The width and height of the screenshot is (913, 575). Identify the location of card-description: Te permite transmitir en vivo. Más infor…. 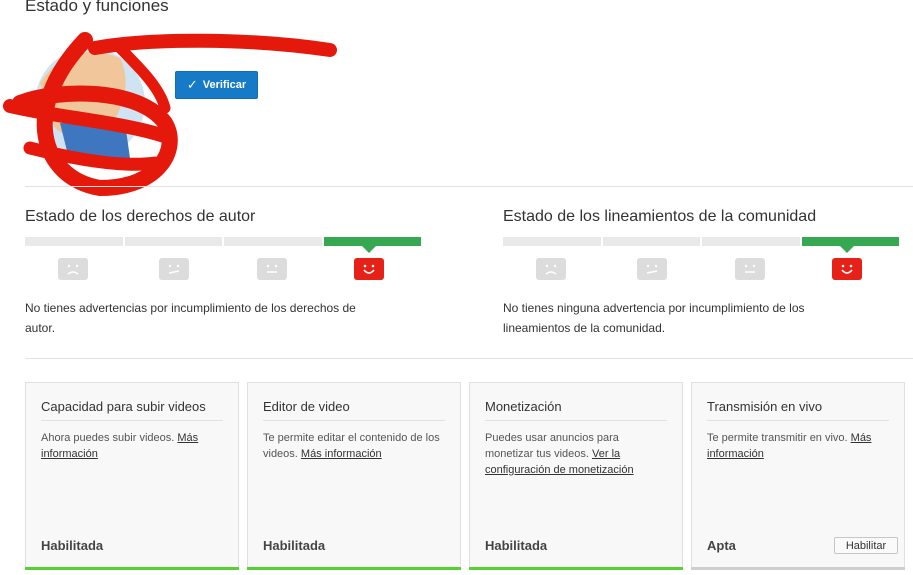
(799, 446).